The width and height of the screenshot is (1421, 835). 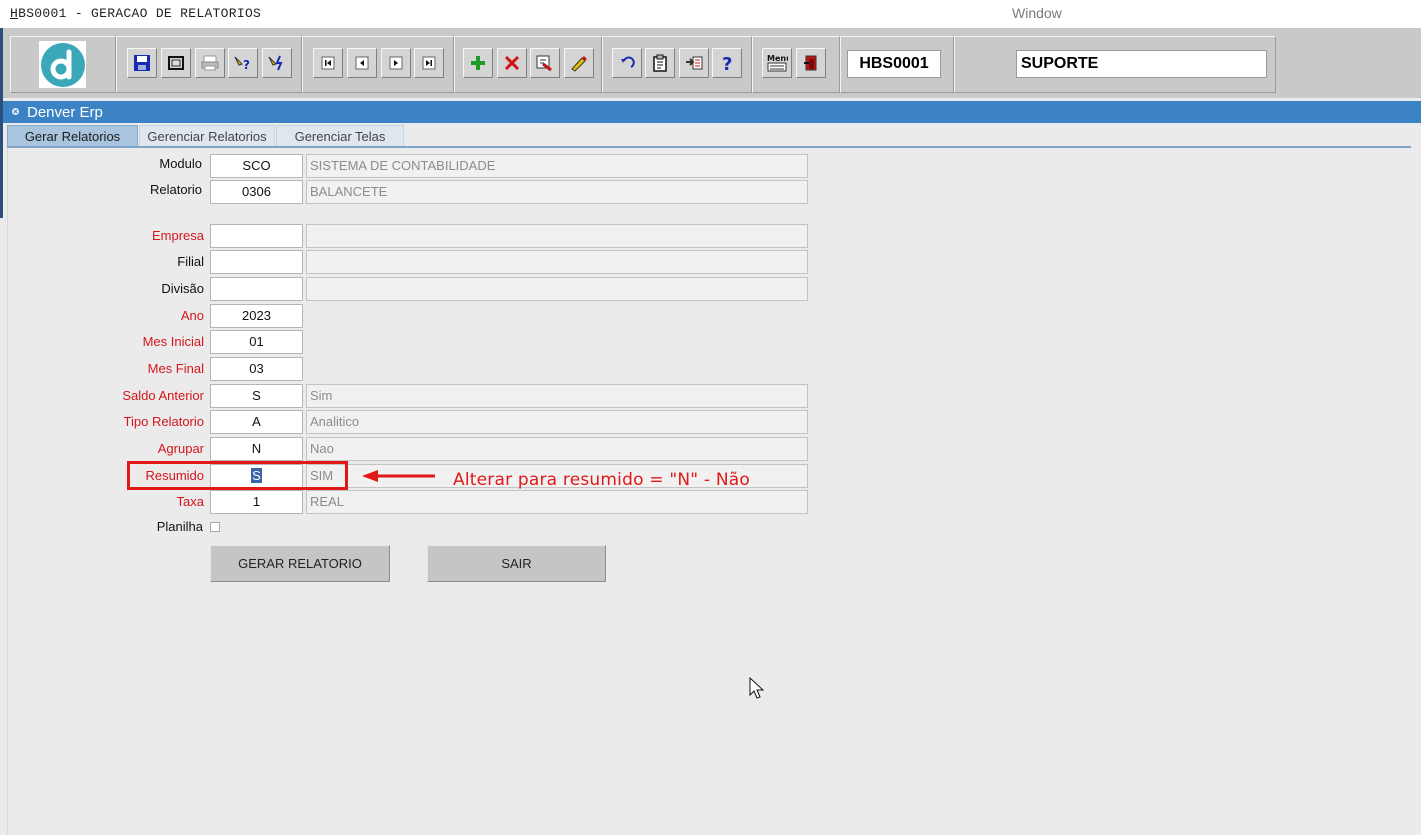 I want to click on label-empresa: Empresa, so click(x=177, y=235).